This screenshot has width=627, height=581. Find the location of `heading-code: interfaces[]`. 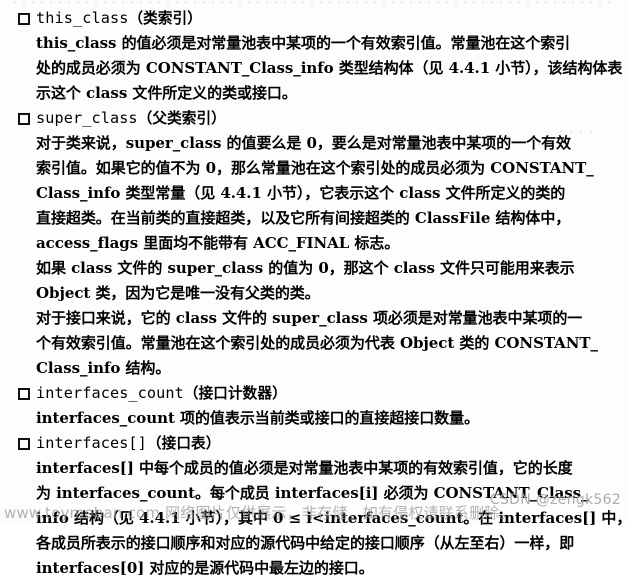

heading-code: interfaces[] is located at coordinates (91, 443).